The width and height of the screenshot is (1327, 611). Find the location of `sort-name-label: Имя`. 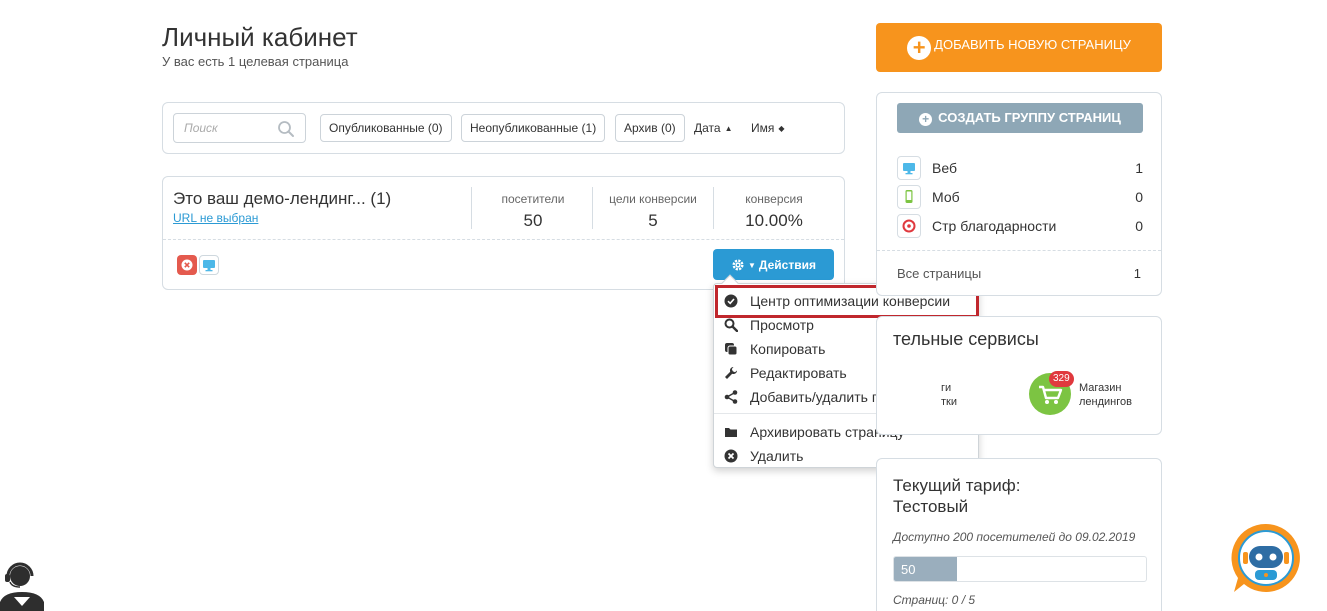

sort-name-label: Имя is located at coordinates (763, 128).